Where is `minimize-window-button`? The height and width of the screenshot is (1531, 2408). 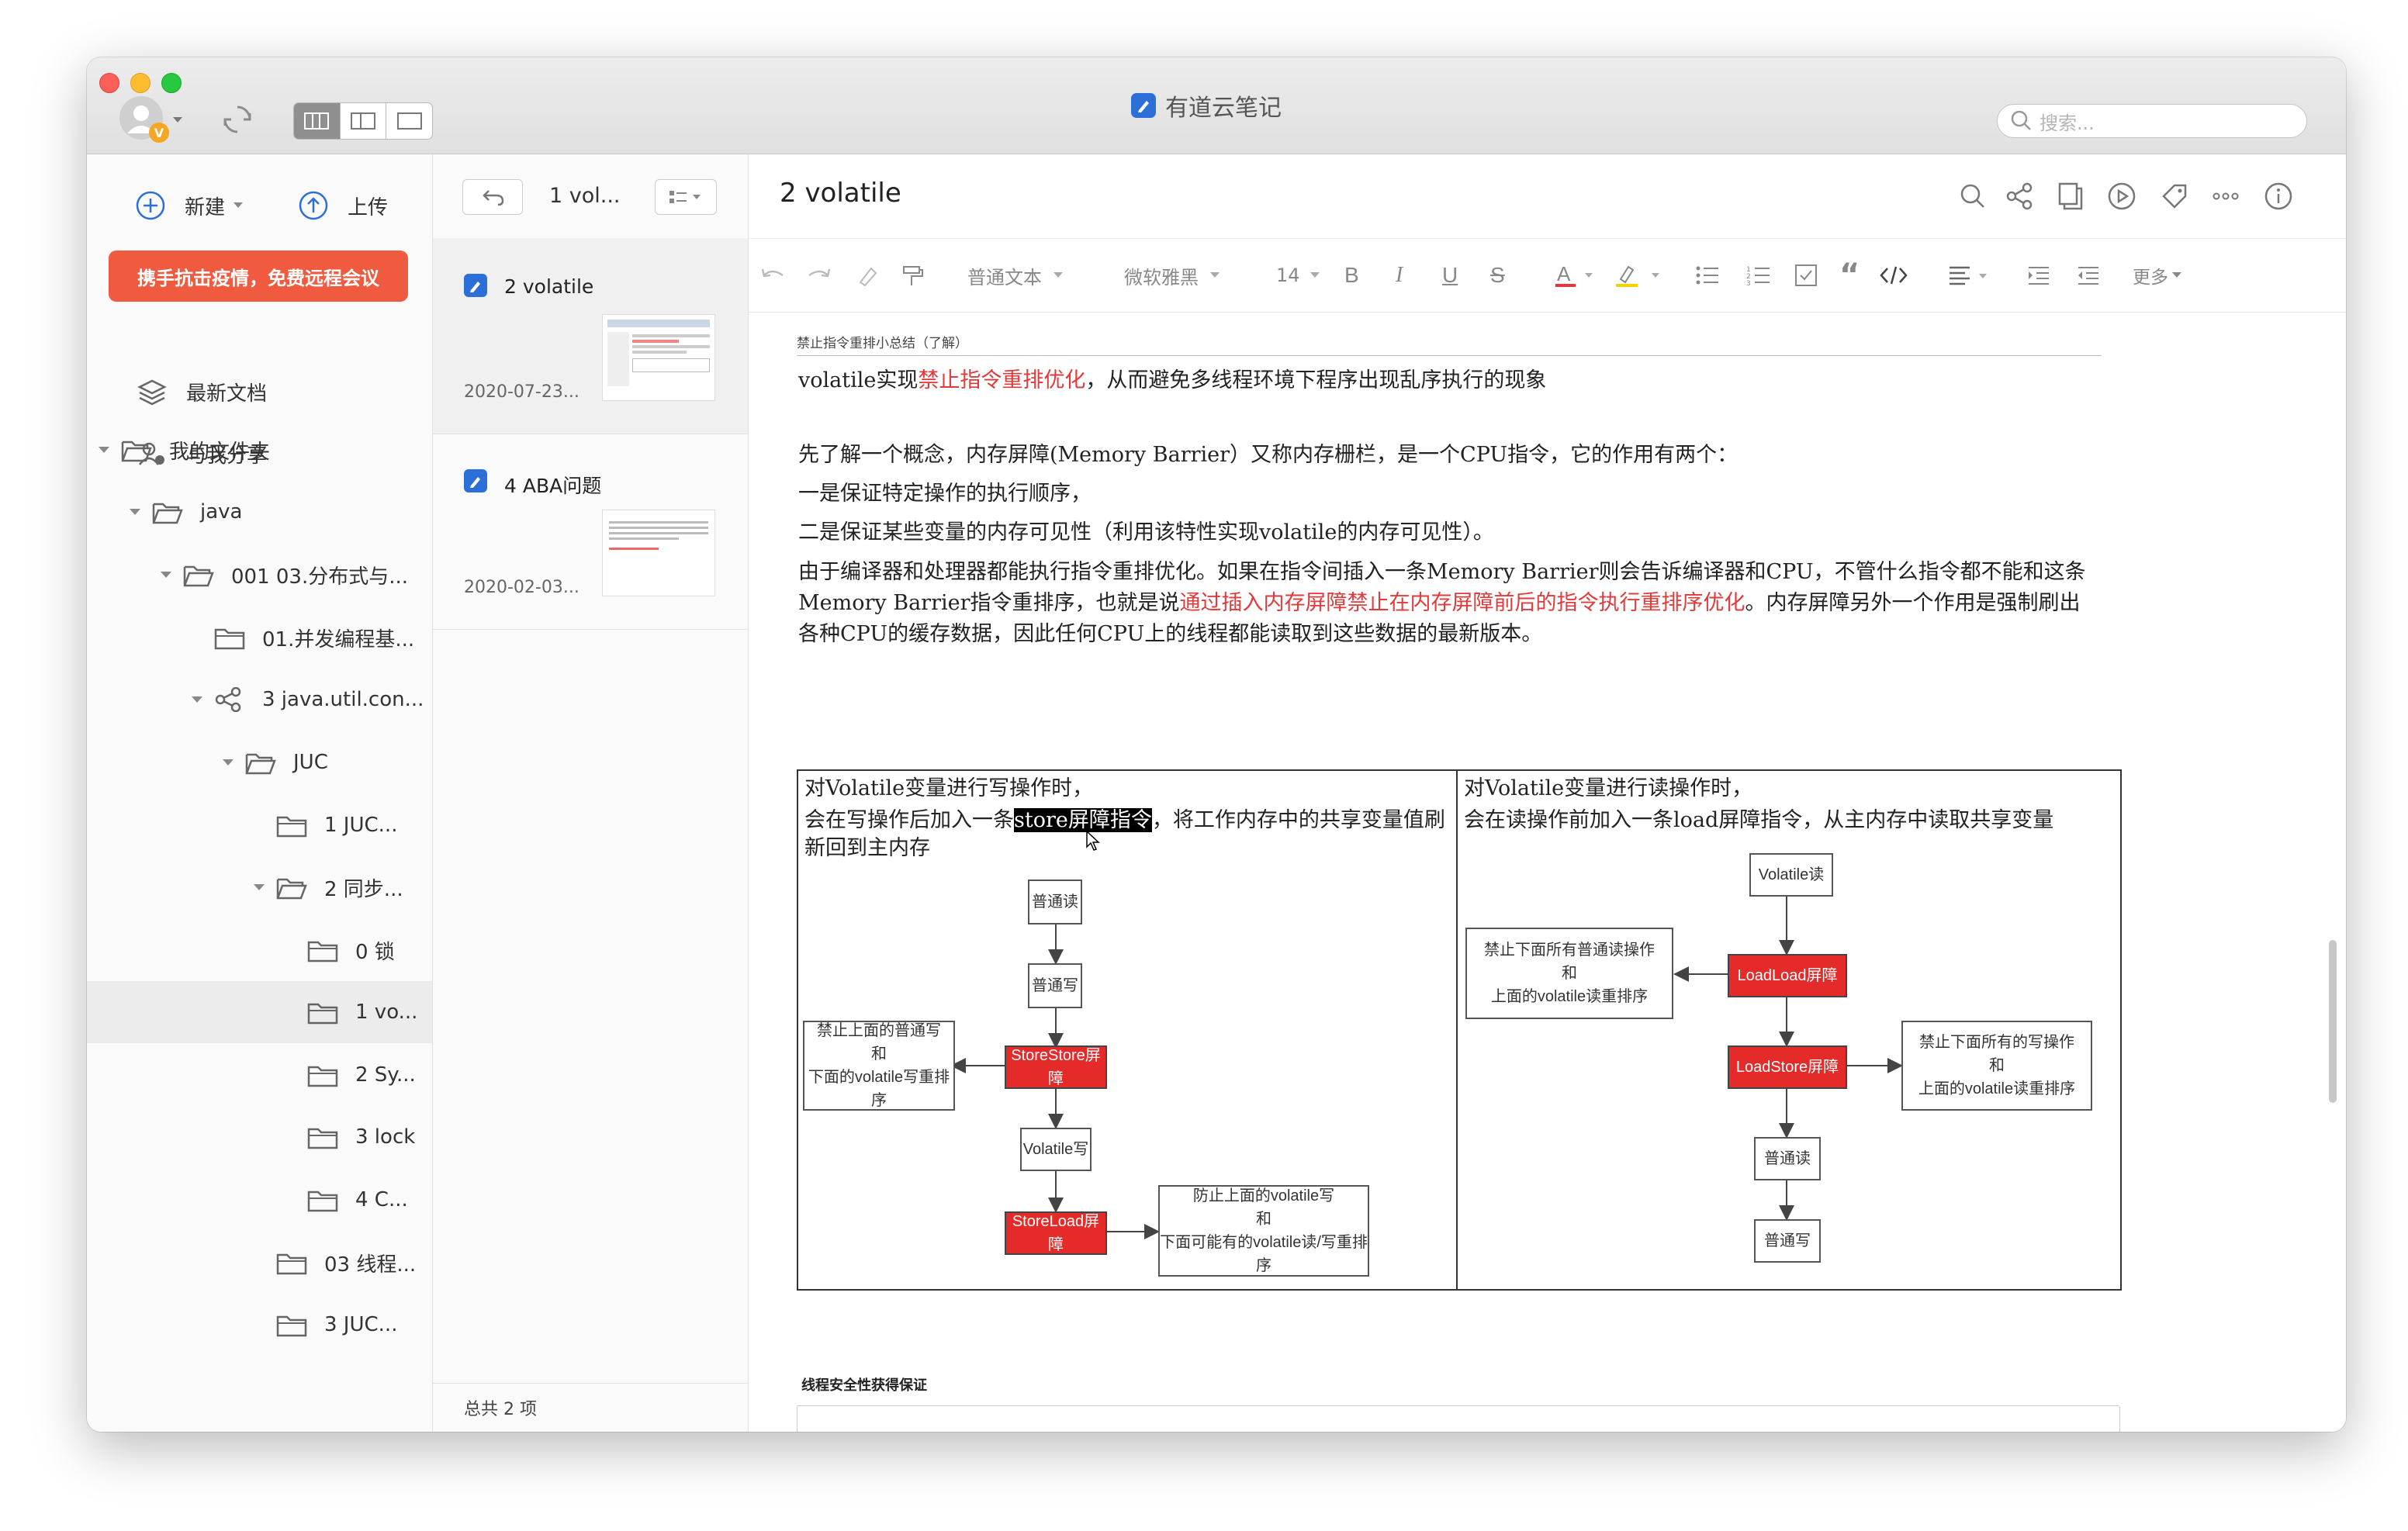 minimize-window-button is located at coordinates (140, 83).